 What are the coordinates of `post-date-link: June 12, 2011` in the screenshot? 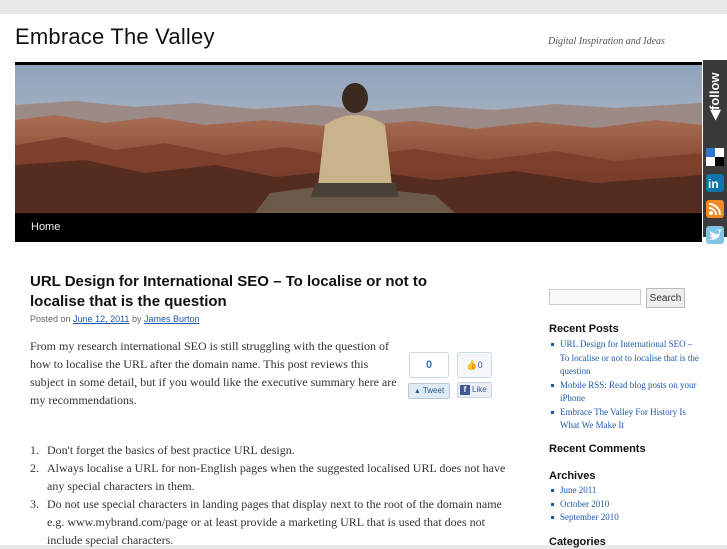 It's located at (101, 319).